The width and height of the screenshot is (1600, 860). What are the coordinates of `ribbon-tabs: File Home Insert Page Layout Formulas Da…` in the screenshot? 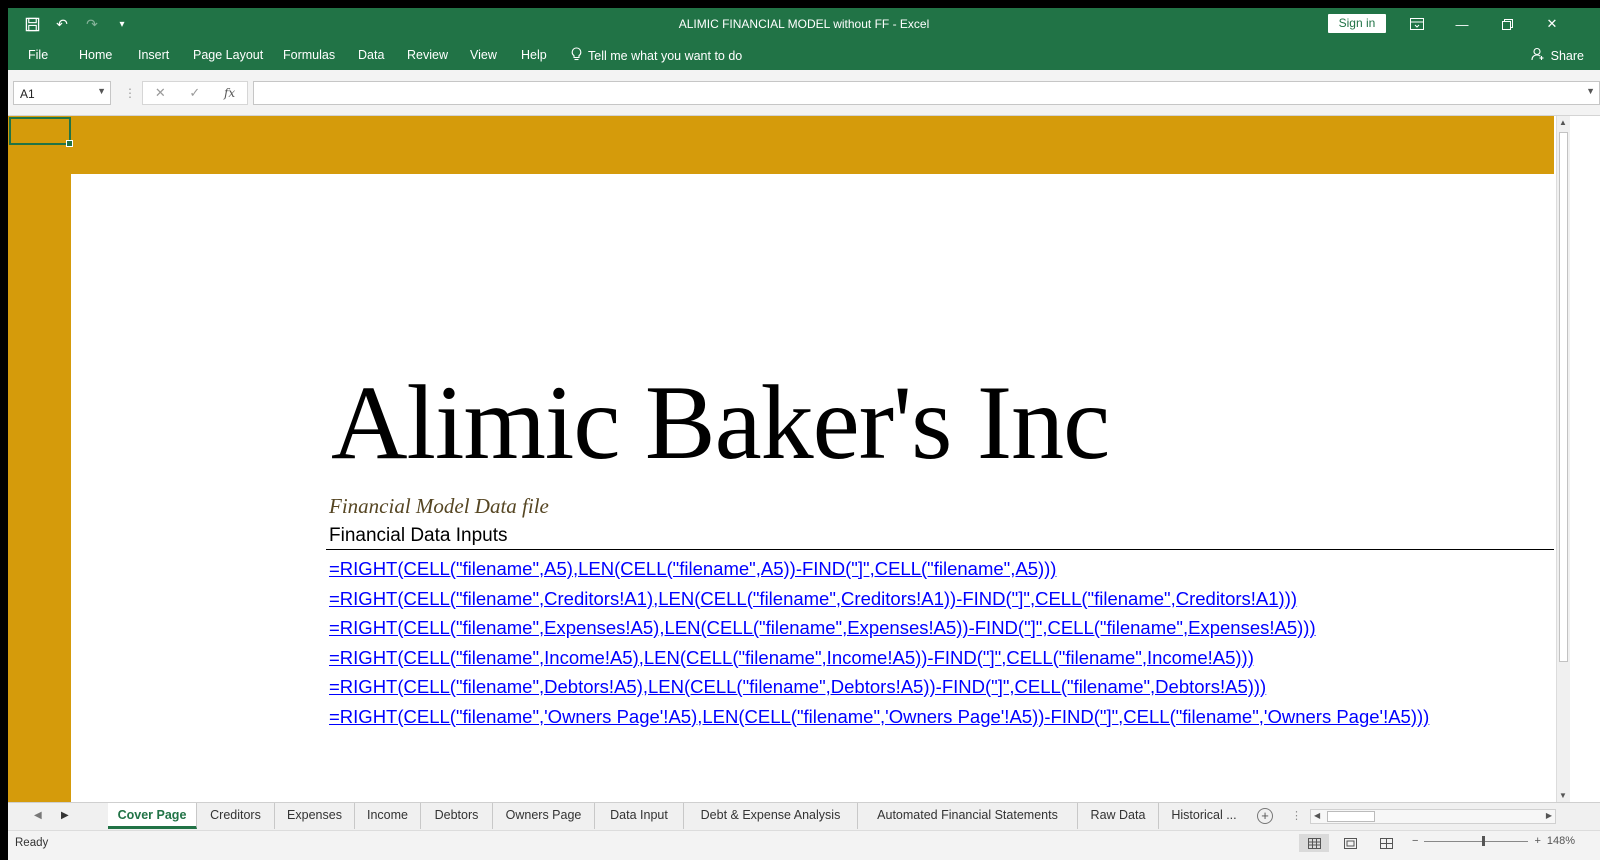 It's located at (804, 55).